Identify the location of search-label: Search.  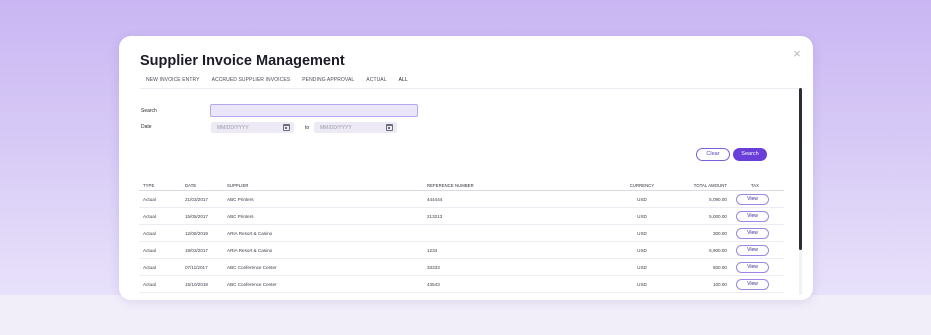
(149, 111).